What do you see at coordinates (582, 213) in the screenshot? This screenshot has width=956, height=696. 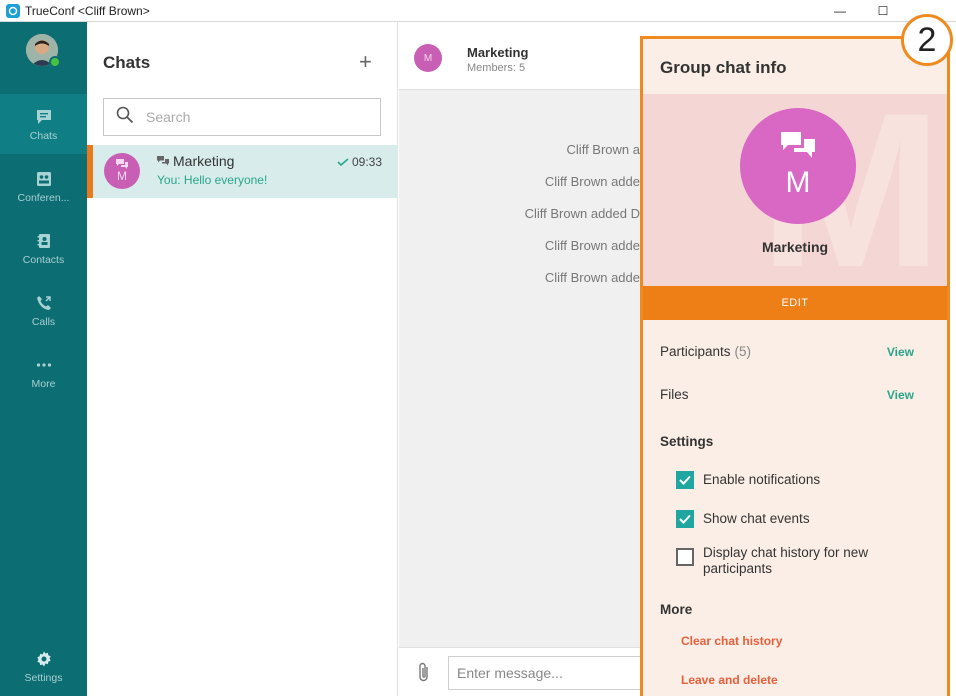 I see `chat-event: Cliff Brown added D` at bounding box center [582, 213].